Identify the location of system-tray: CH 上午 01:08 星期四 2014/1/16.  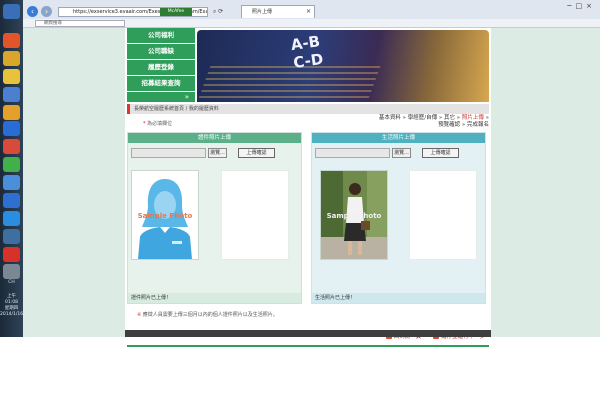
(11, 299).